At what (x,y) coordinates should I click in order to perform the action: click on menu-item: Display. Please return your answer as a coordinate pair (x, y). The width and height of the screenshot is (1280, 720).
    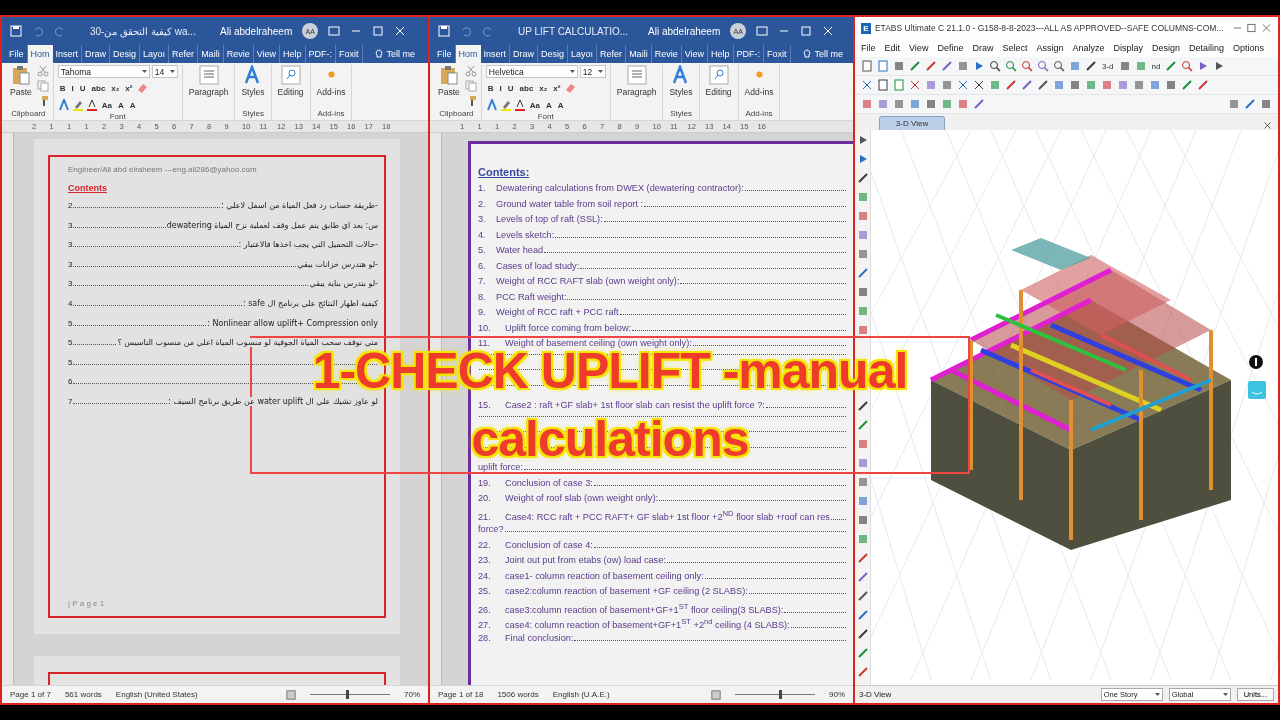
    Looking at the image, I should click on (1128, 48).